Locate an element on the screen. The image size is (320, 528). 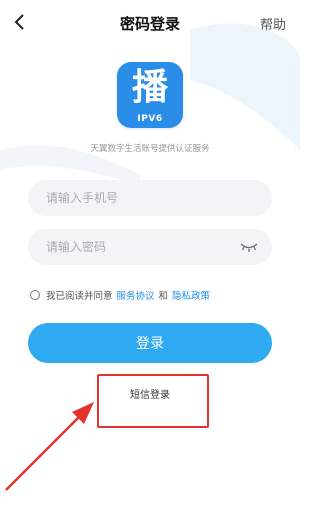
login-button: 登录 is located at coordinates (150, 343).